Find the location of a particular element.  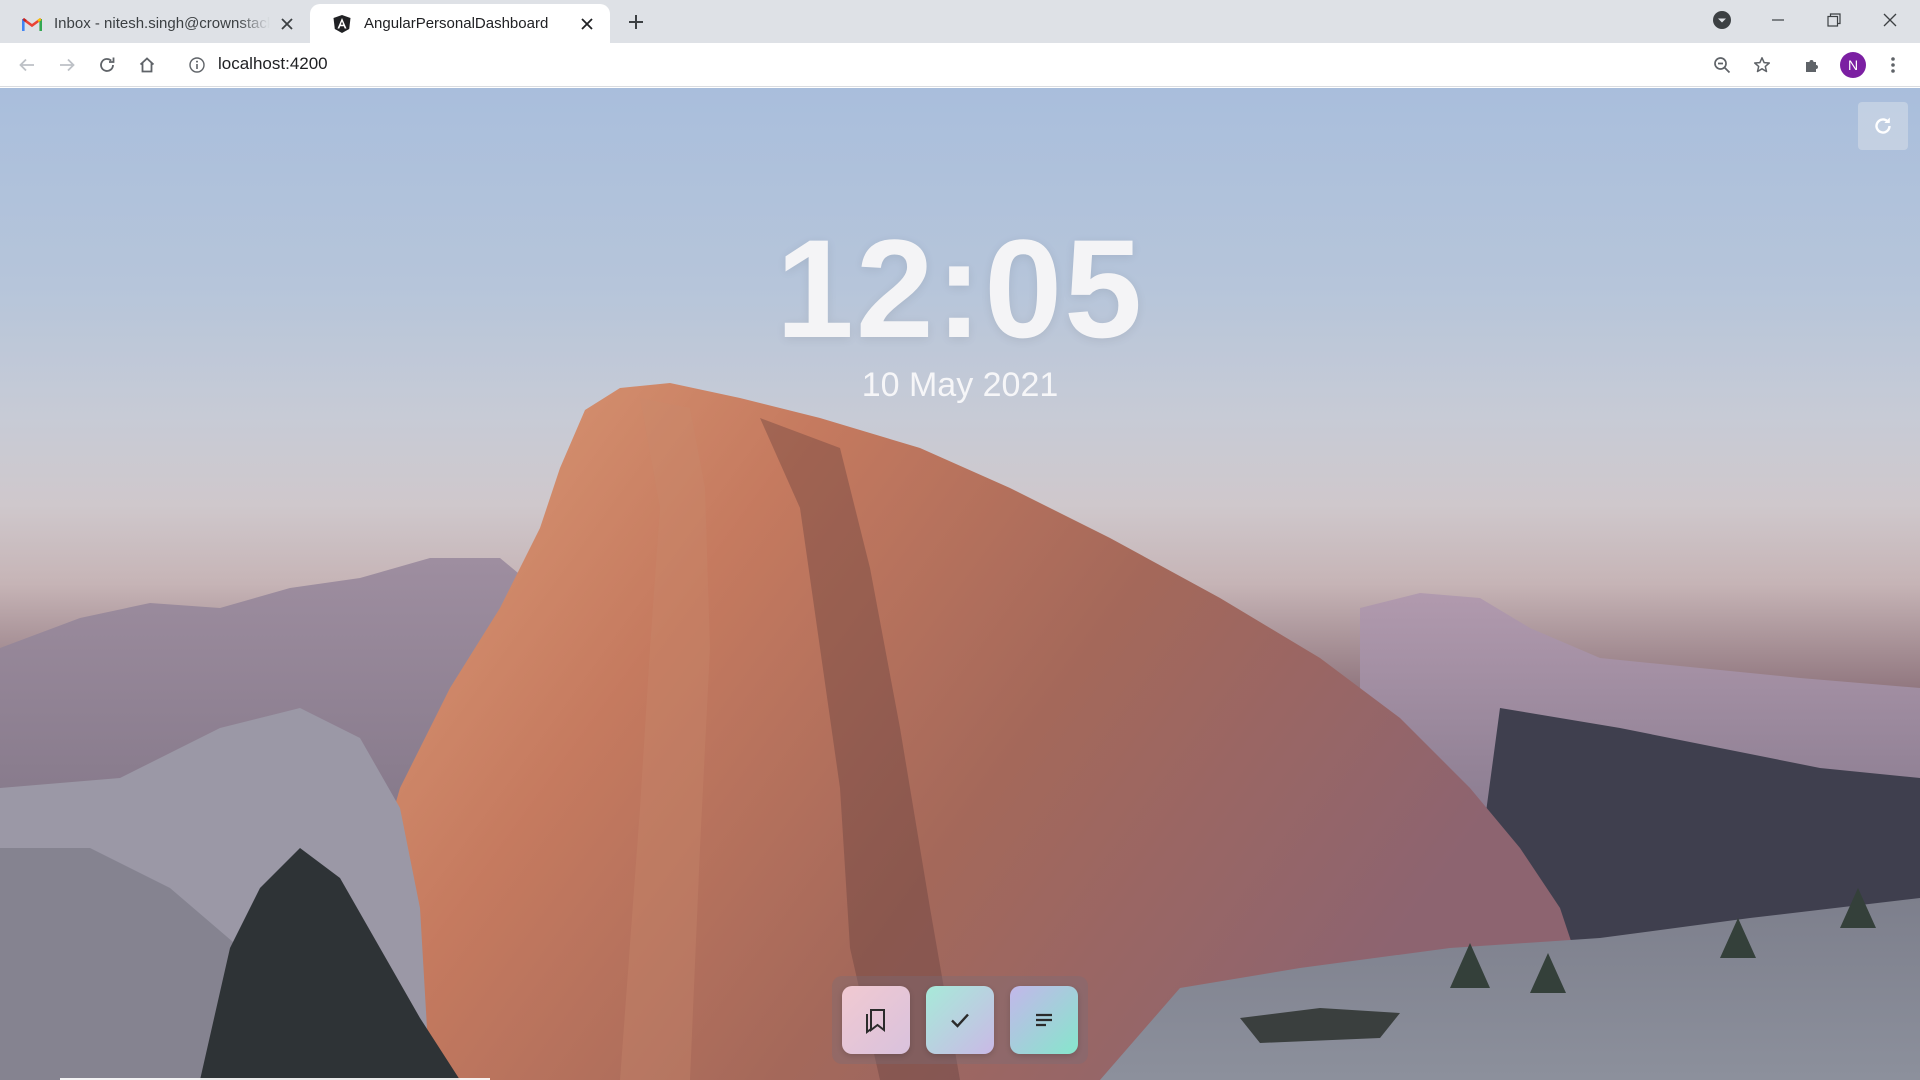

profile-avatar: N is located at coordinates (1853, 65).